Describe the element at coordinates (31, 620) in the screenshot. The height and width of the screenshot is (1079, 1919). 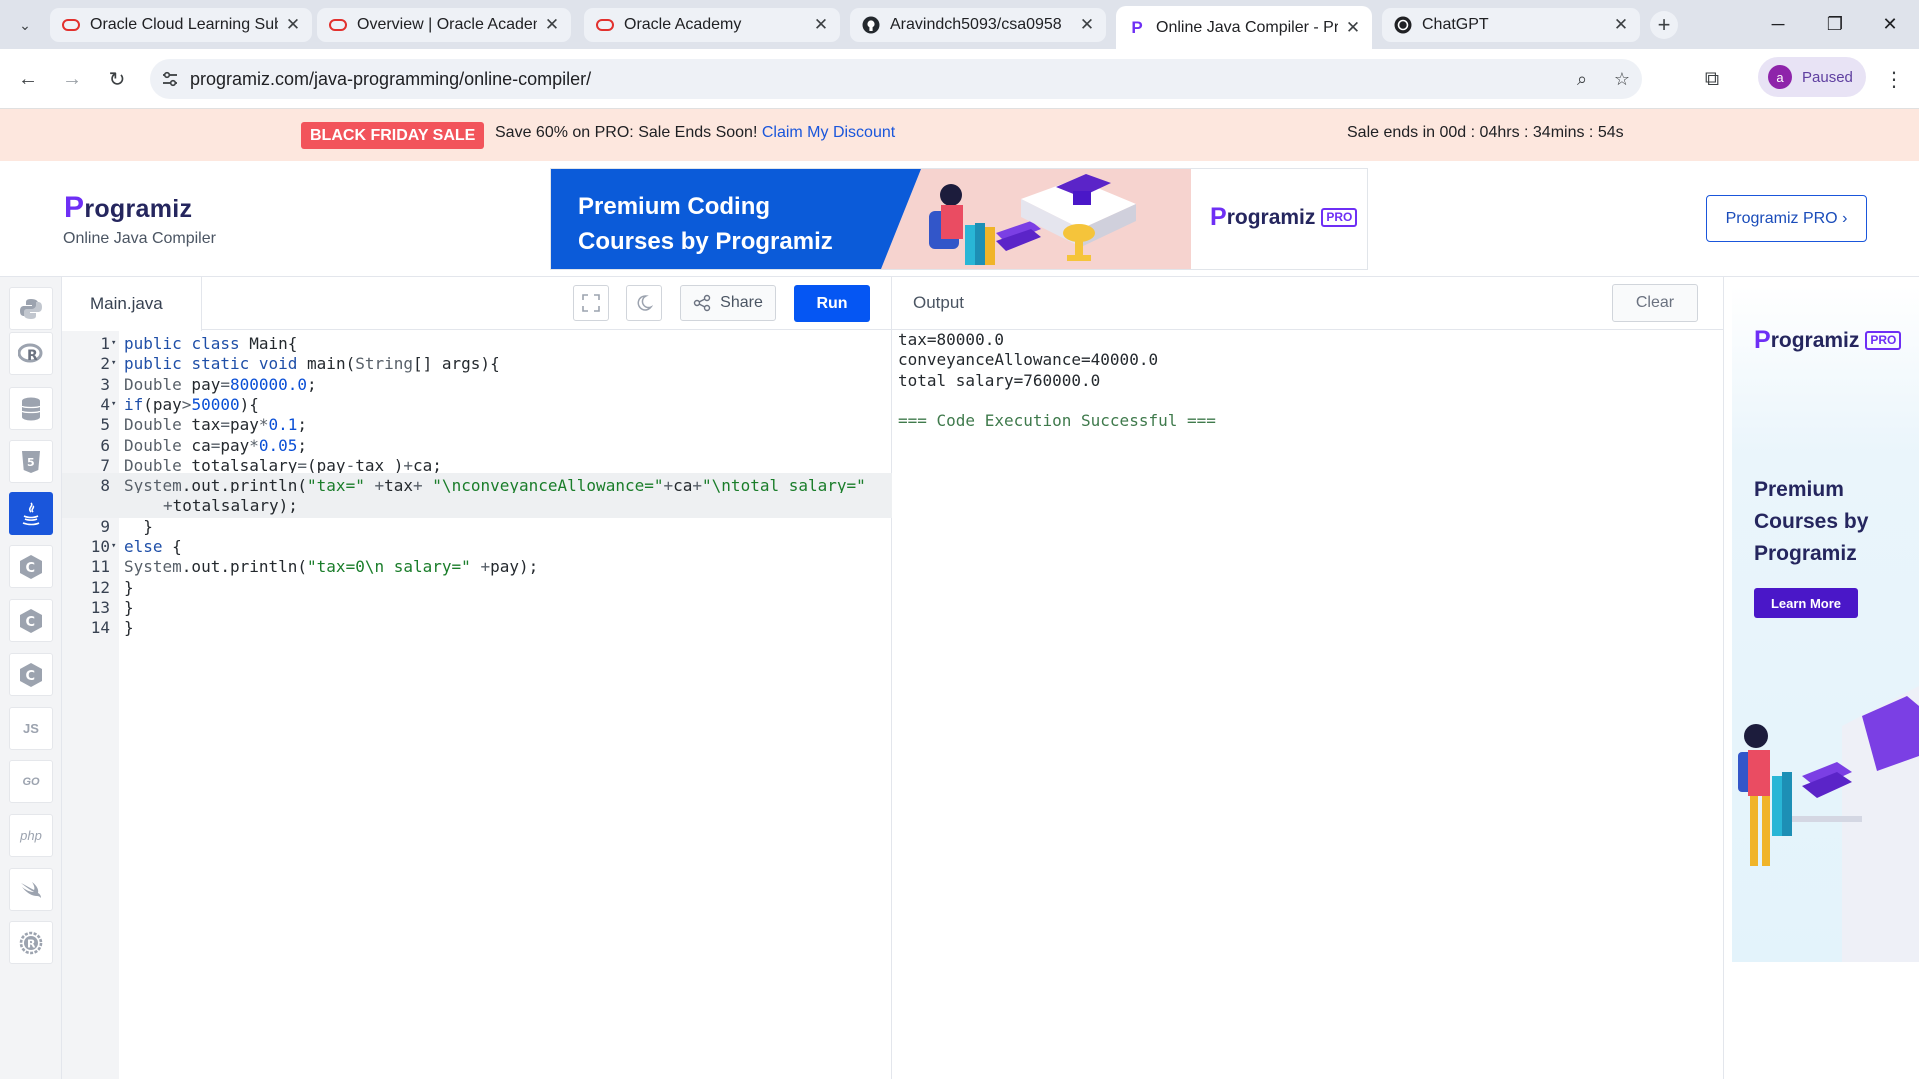
I see `cpp-language-icon: C` at that location.